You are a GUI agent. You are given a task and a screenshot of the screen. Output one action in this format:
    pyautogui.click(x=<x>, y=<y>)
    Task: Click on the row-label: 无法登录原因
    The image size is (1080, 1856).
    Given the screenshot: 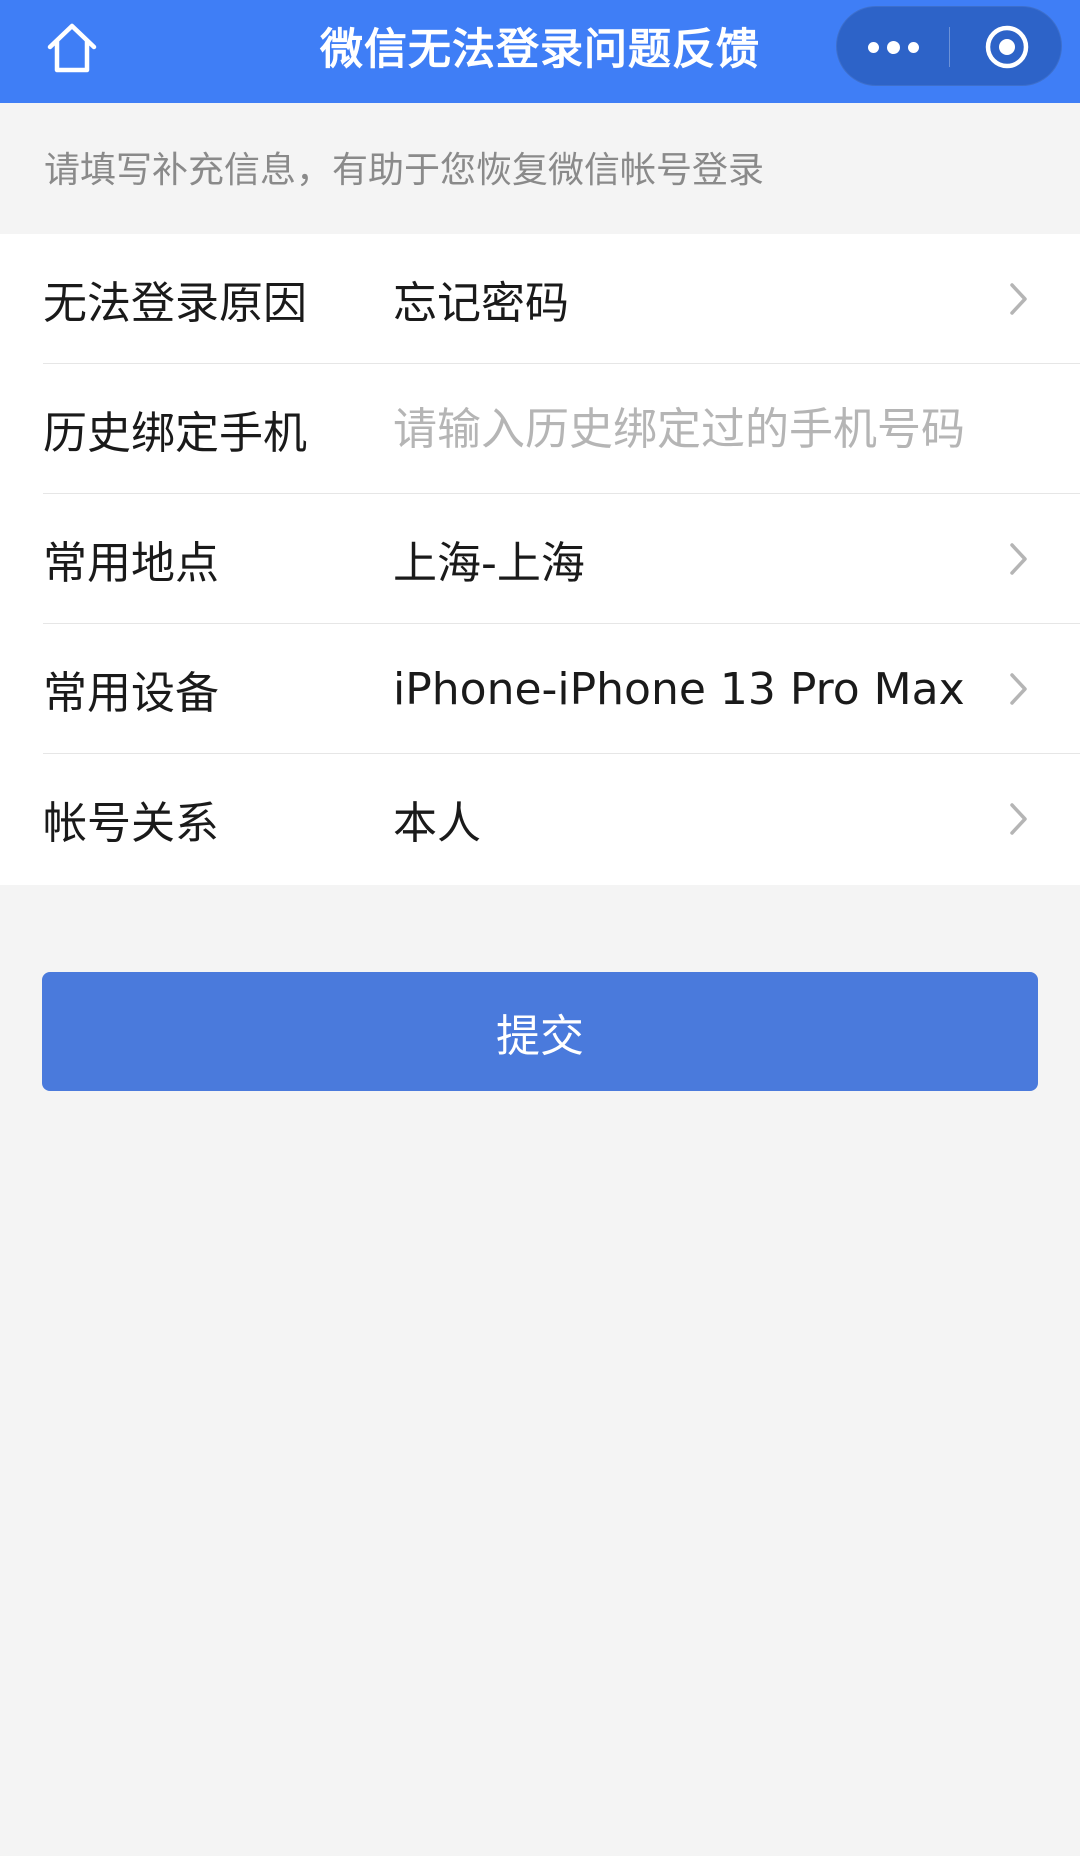 What is the action you would take?
    pyautogui.click(x=175, y=303)
    